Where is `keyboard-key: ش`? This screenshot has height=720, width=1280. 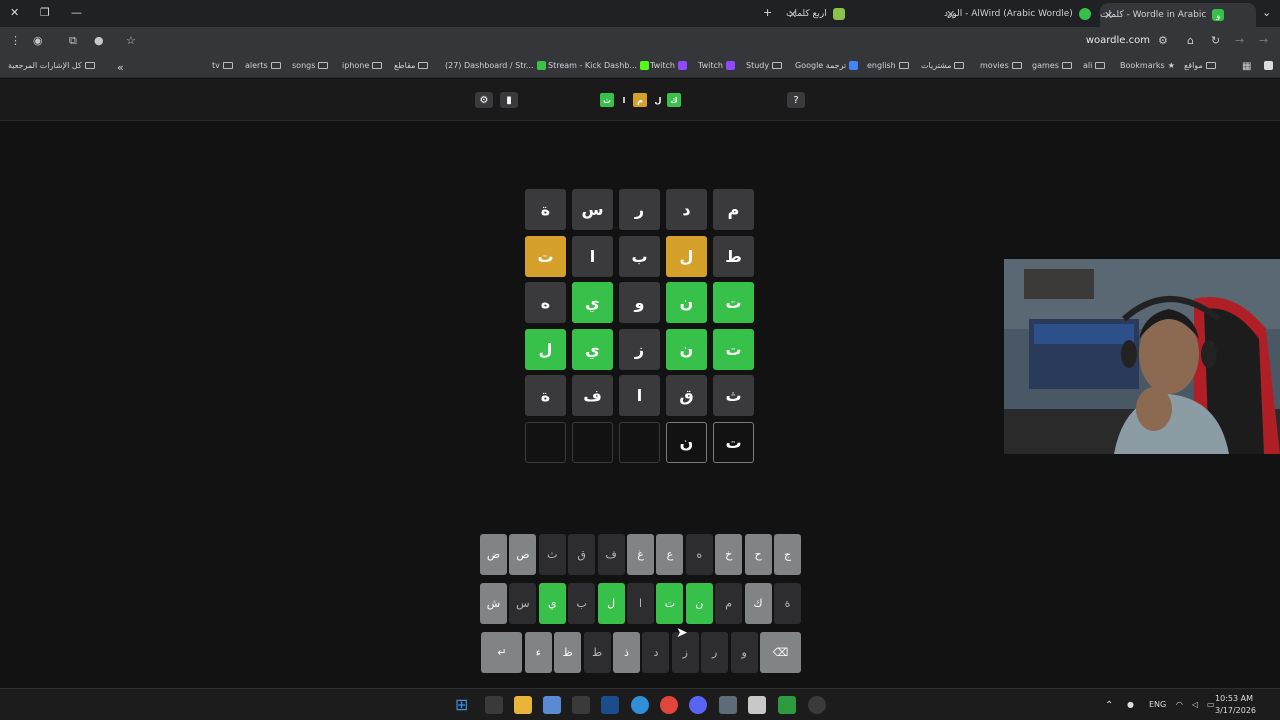 keyboard-key: ش is located at coordinates (493, 603).